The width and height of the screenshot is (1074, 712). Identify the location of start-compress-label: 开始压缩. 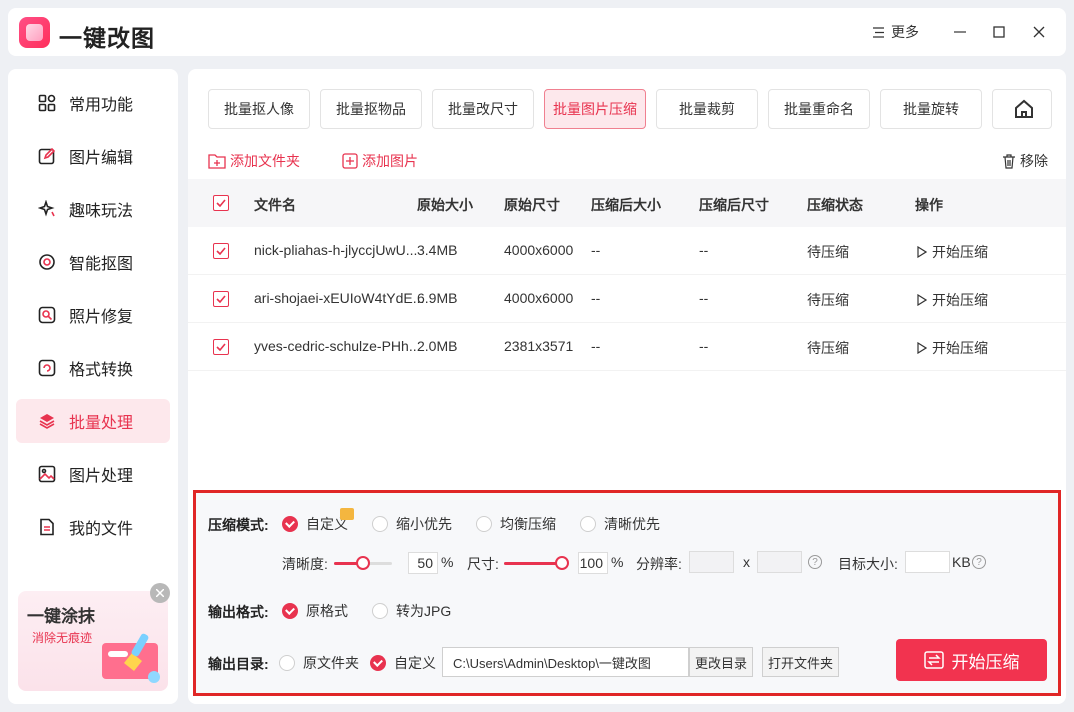
(985, 662).